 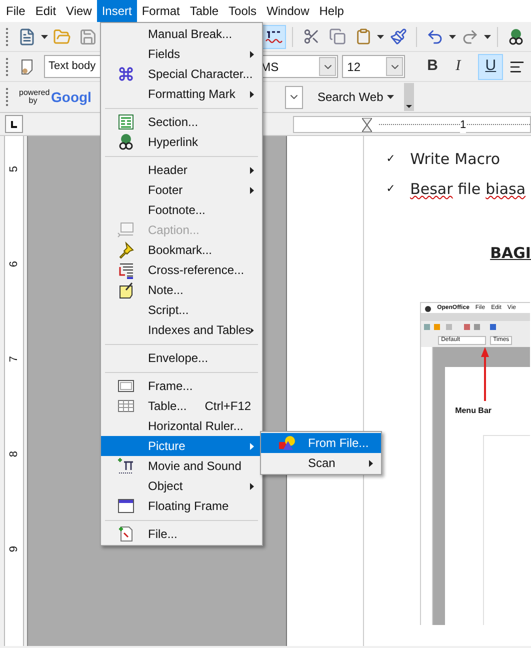 I want to click on menu-title: Window, so click(x=288, y=11).